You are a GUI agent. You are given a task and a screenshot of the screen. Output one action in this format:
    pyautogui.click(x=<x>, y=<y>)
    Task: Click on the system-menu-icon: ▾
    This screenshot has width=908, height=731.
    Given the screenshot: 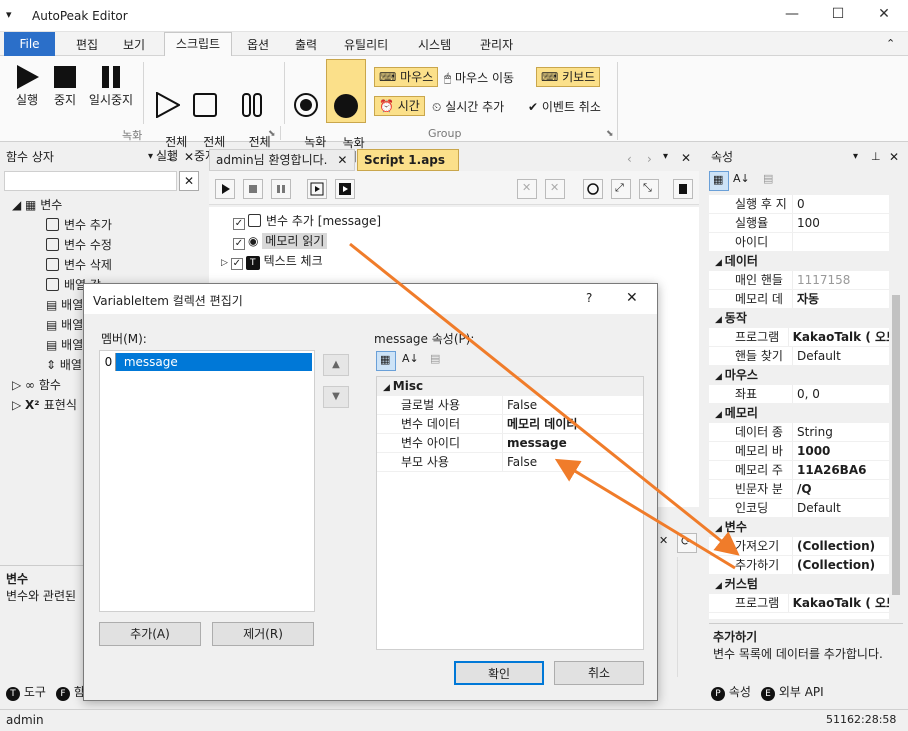 What is the action you would take?
    pyautogui.click(x=9, y=14)
    